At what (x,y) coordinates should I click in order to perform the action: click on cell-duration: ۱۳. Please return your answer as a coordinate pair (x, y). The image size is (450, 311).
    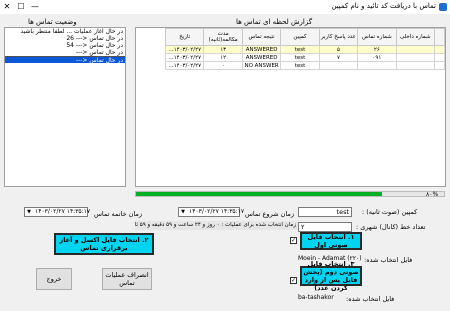
    Looking at the image, I should click on (223, 49).